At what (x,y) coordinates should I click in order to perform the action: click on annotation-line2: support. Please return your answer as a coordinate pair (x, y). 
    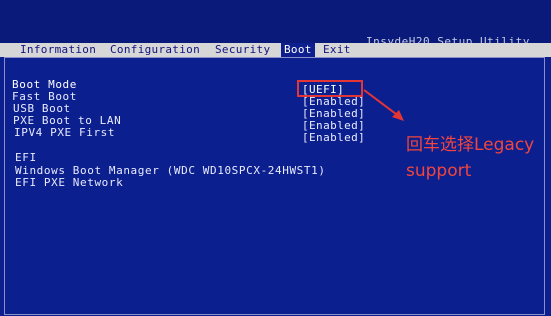
    Looking at the image, I should click on (439, 171).